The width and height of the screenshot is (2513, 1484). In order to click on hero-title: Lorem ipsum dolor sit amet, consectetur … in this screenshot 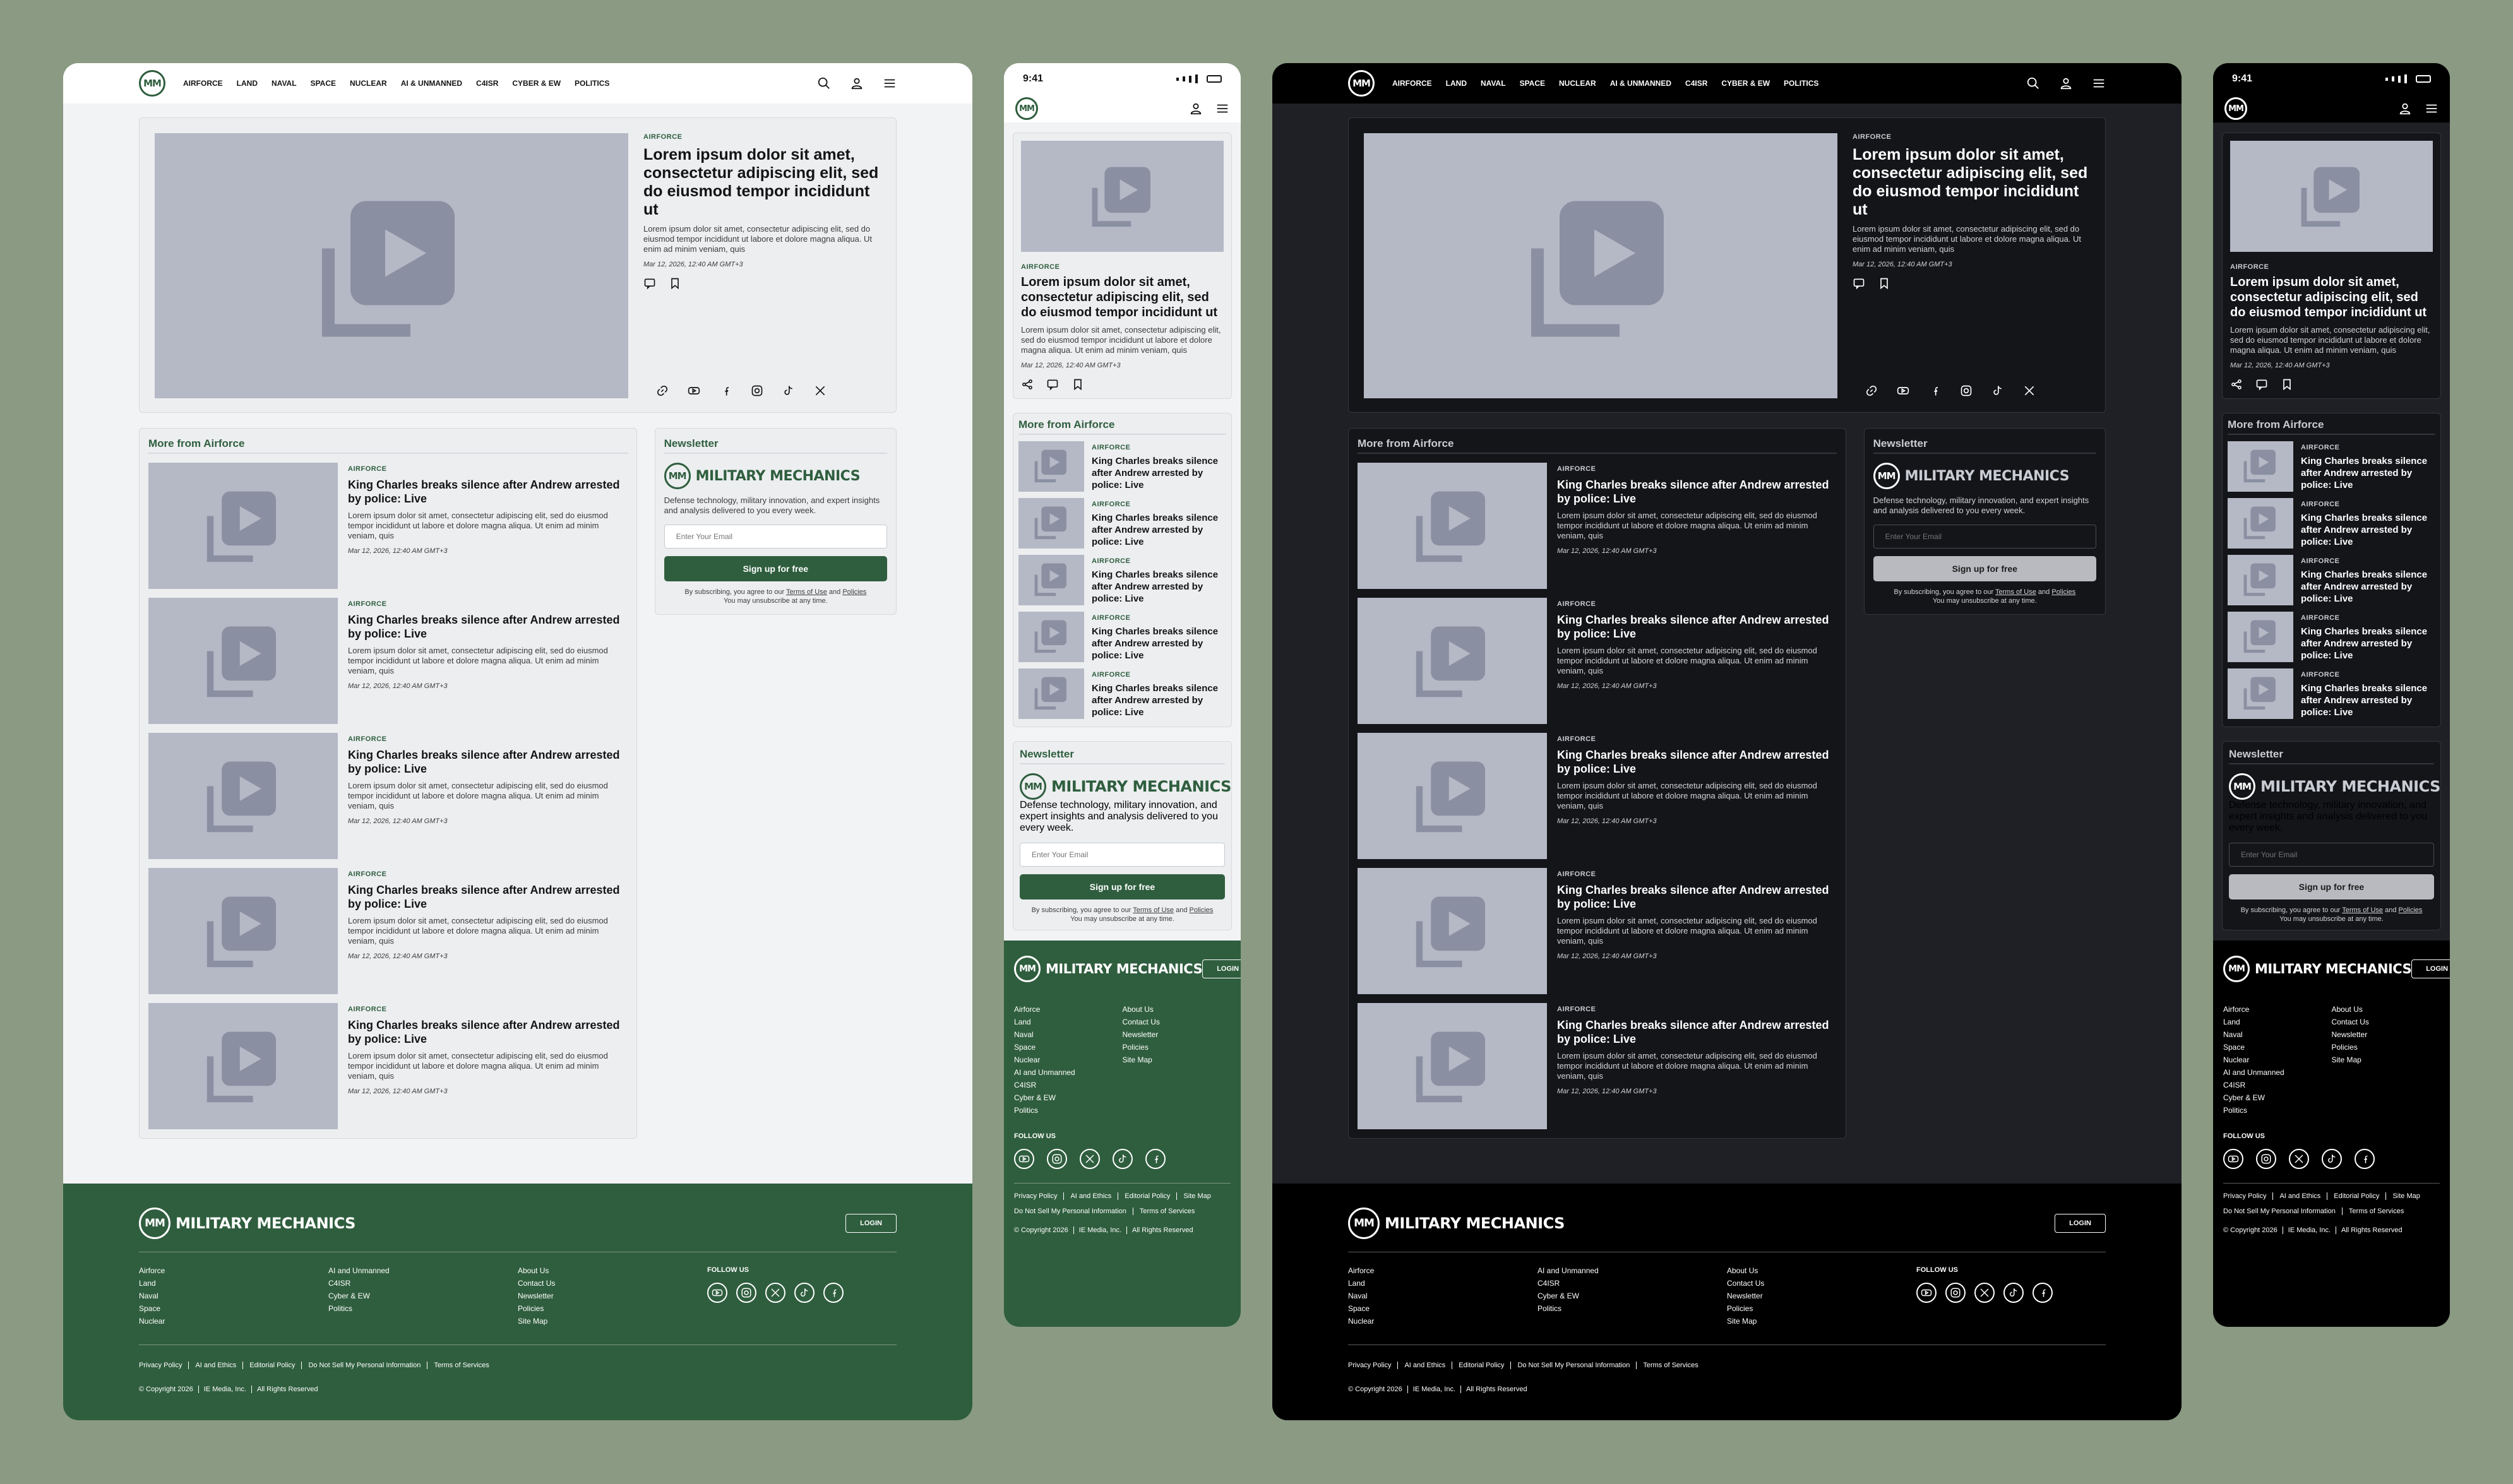, I will do `click(1122, 297)`.